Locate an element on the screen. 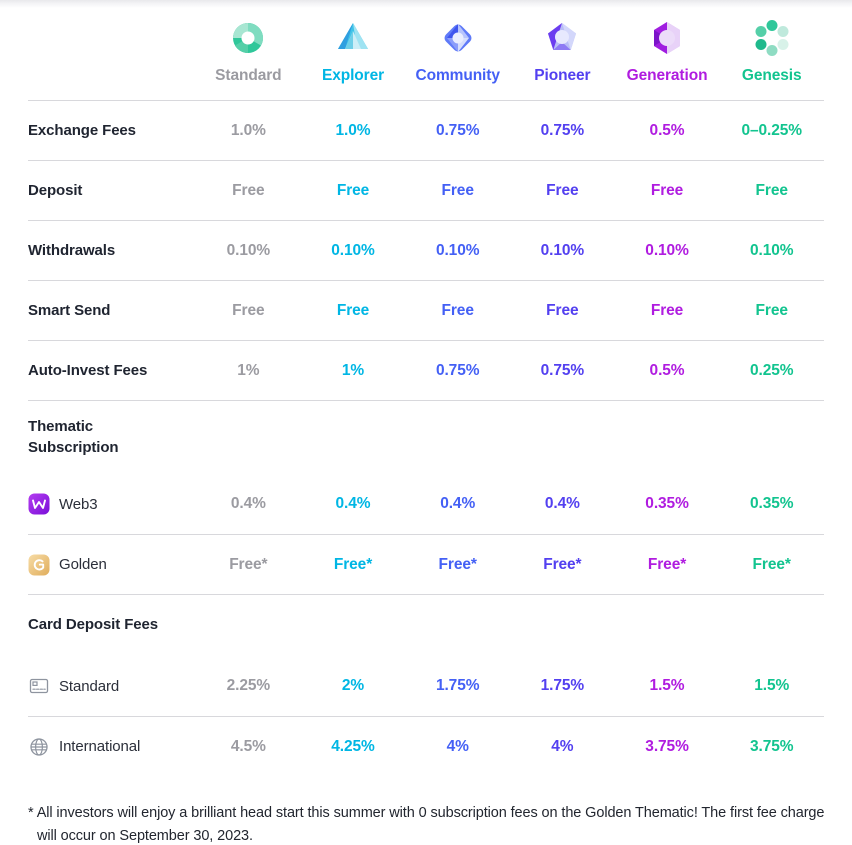 Image resolution: width=852 pixels, height=845 pixels. tier-header-community: Community is located at coordinates (457, 51).